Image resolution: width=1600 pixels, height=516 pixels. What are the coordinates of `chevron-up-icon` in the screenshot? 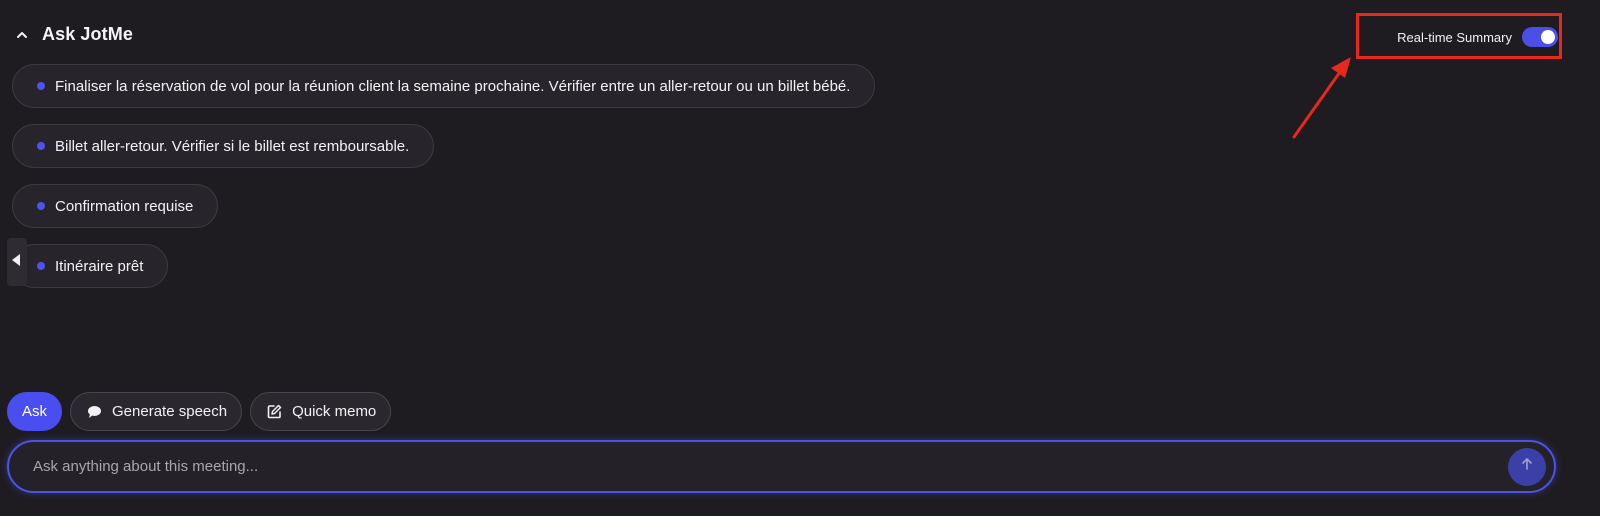 It's located at (22, 35).